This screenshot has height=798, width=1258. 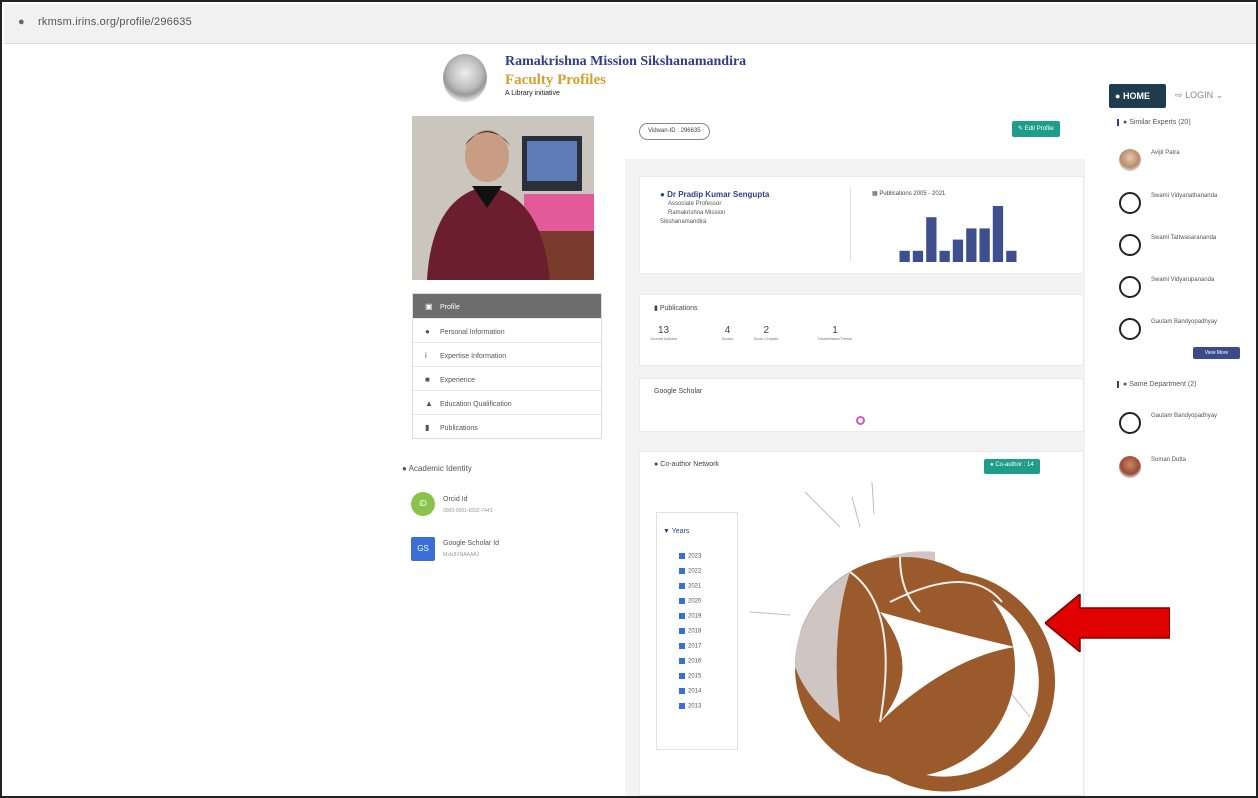 I want to click on year-checkbox-2023: 2023, so click(x=690, y=556).